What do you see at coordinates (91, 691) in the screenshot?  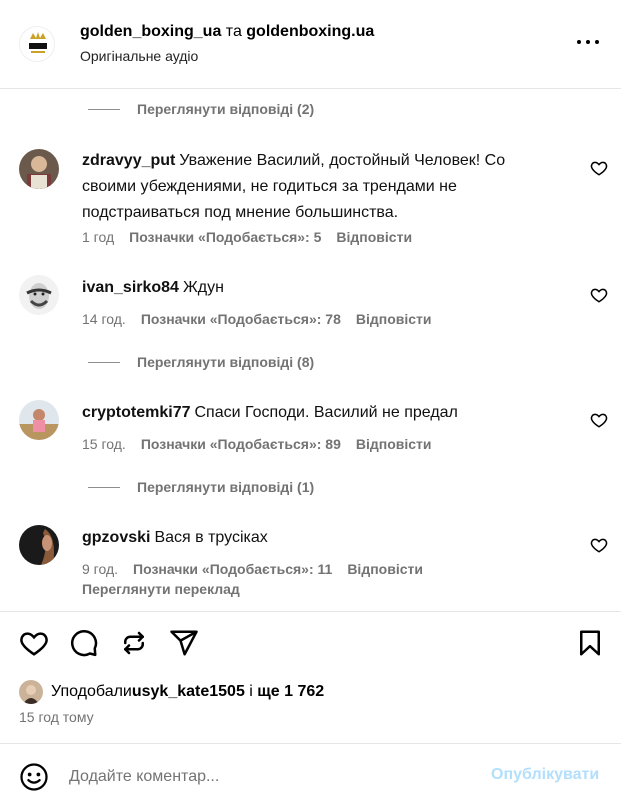 I see `likes-prefix: Уподобали` at bounding box center [91, 691].